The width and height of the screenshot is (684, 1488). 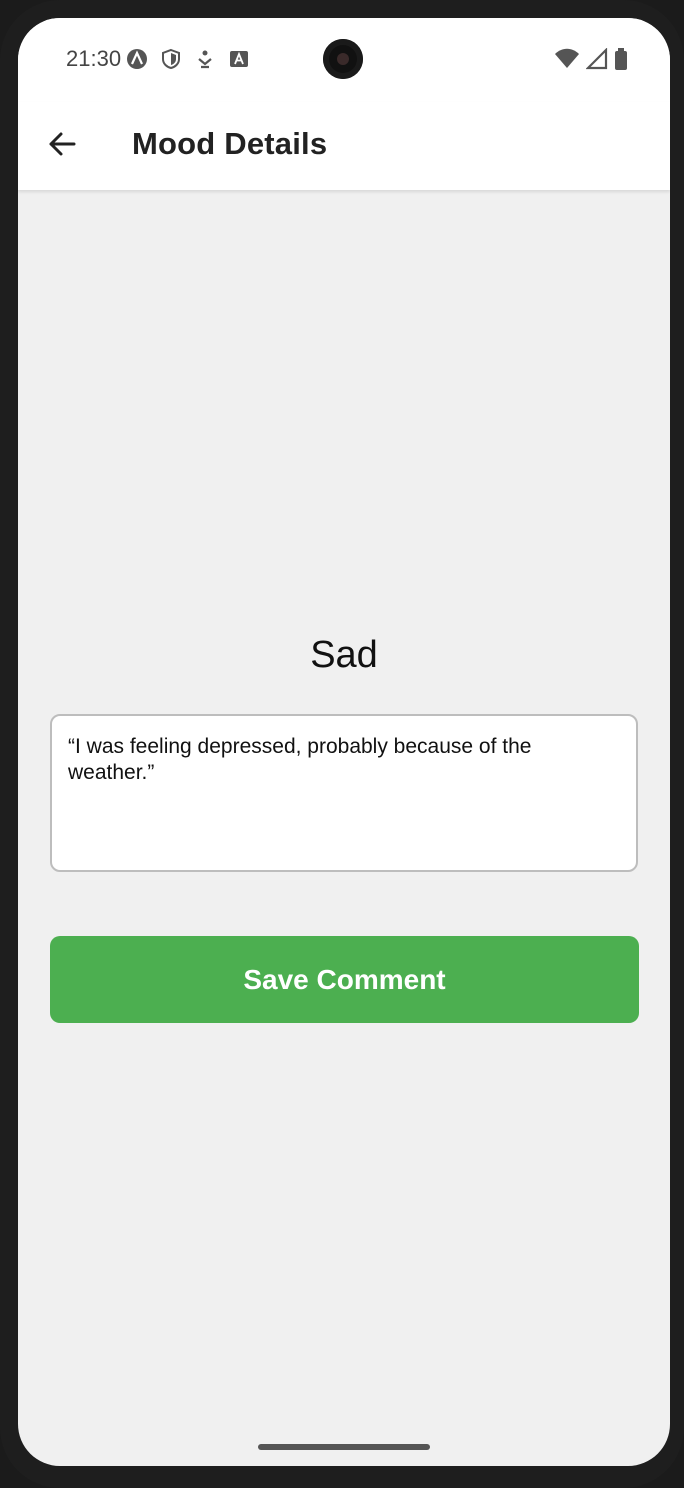 What do you see at coordinates (239, 61) in the screenshot?
I see `font-a-icon` at bounding box center [239, 61].